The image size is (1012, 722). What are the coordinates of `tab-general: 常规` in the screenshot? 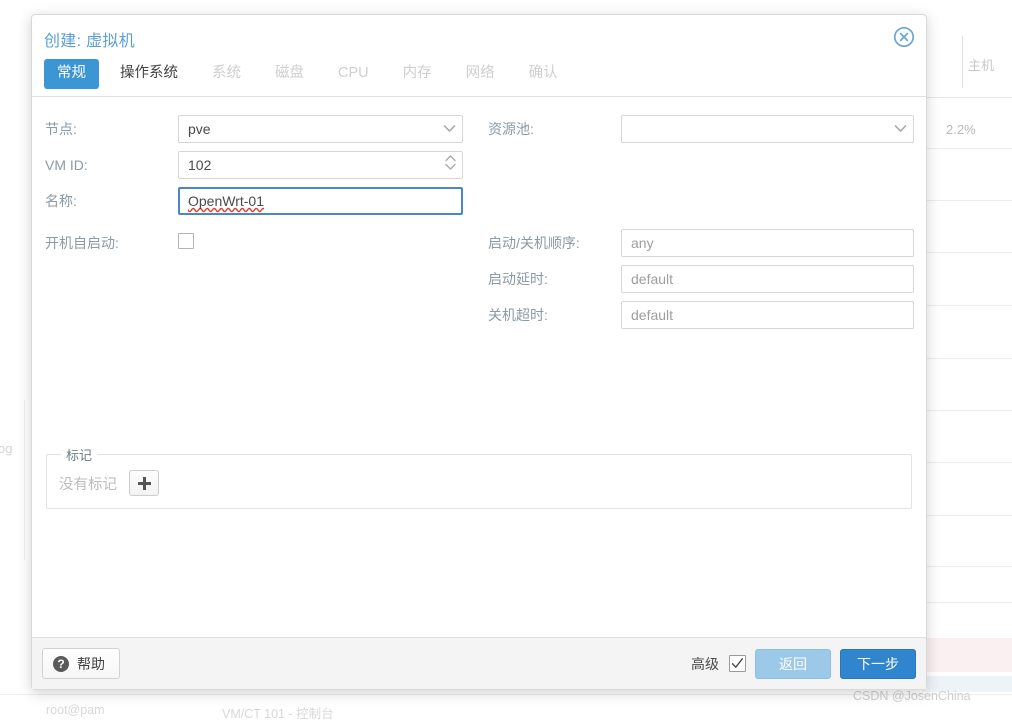 It's located at (71, 74).